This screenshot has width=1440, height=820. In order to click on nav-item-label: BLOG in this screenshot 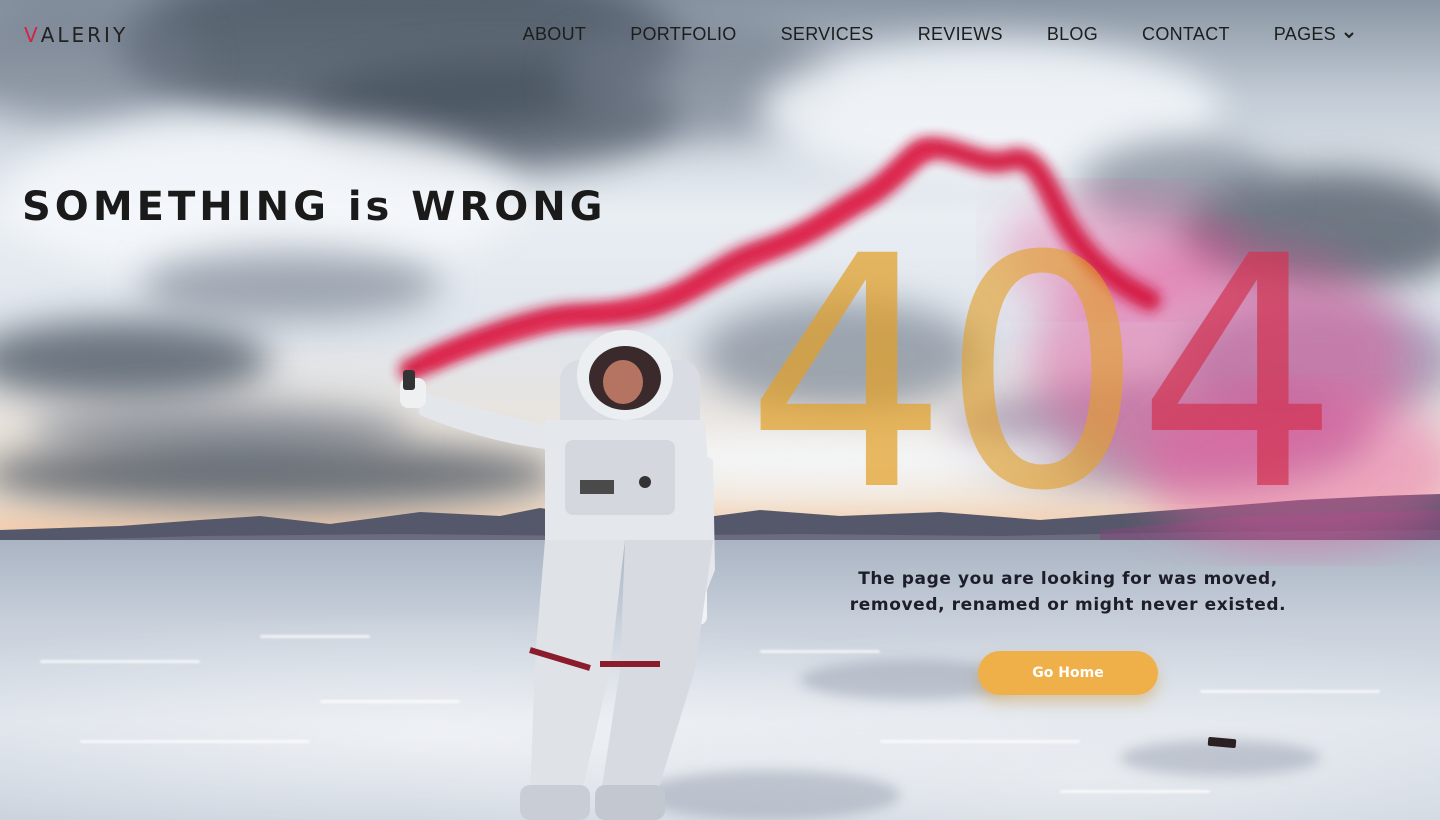, I will do `click(1072, 34)`.